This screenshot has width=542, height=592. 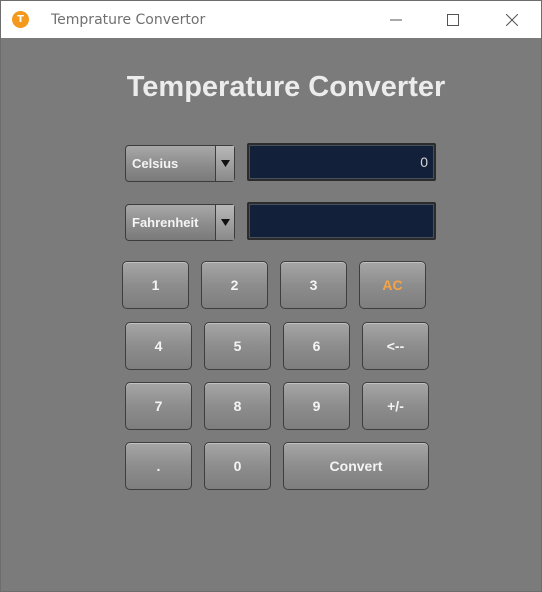 I want to click on key-5-button: 5, so click(x=237, y=346).